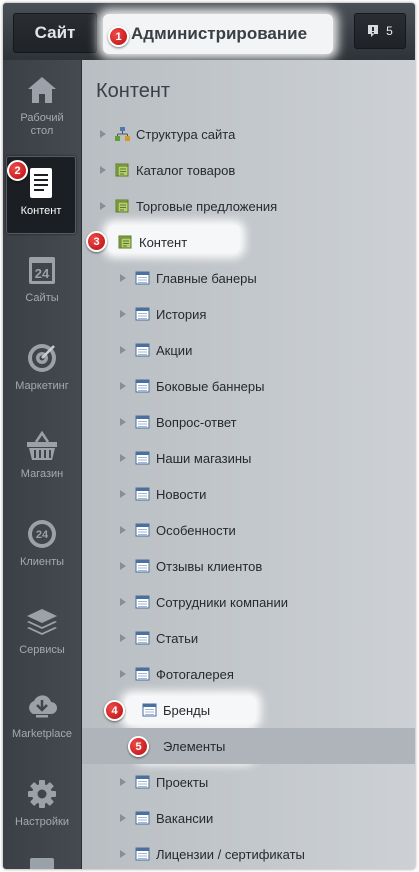  I want to click on sidebar-item-label: Клиенты, so click(42, 562).